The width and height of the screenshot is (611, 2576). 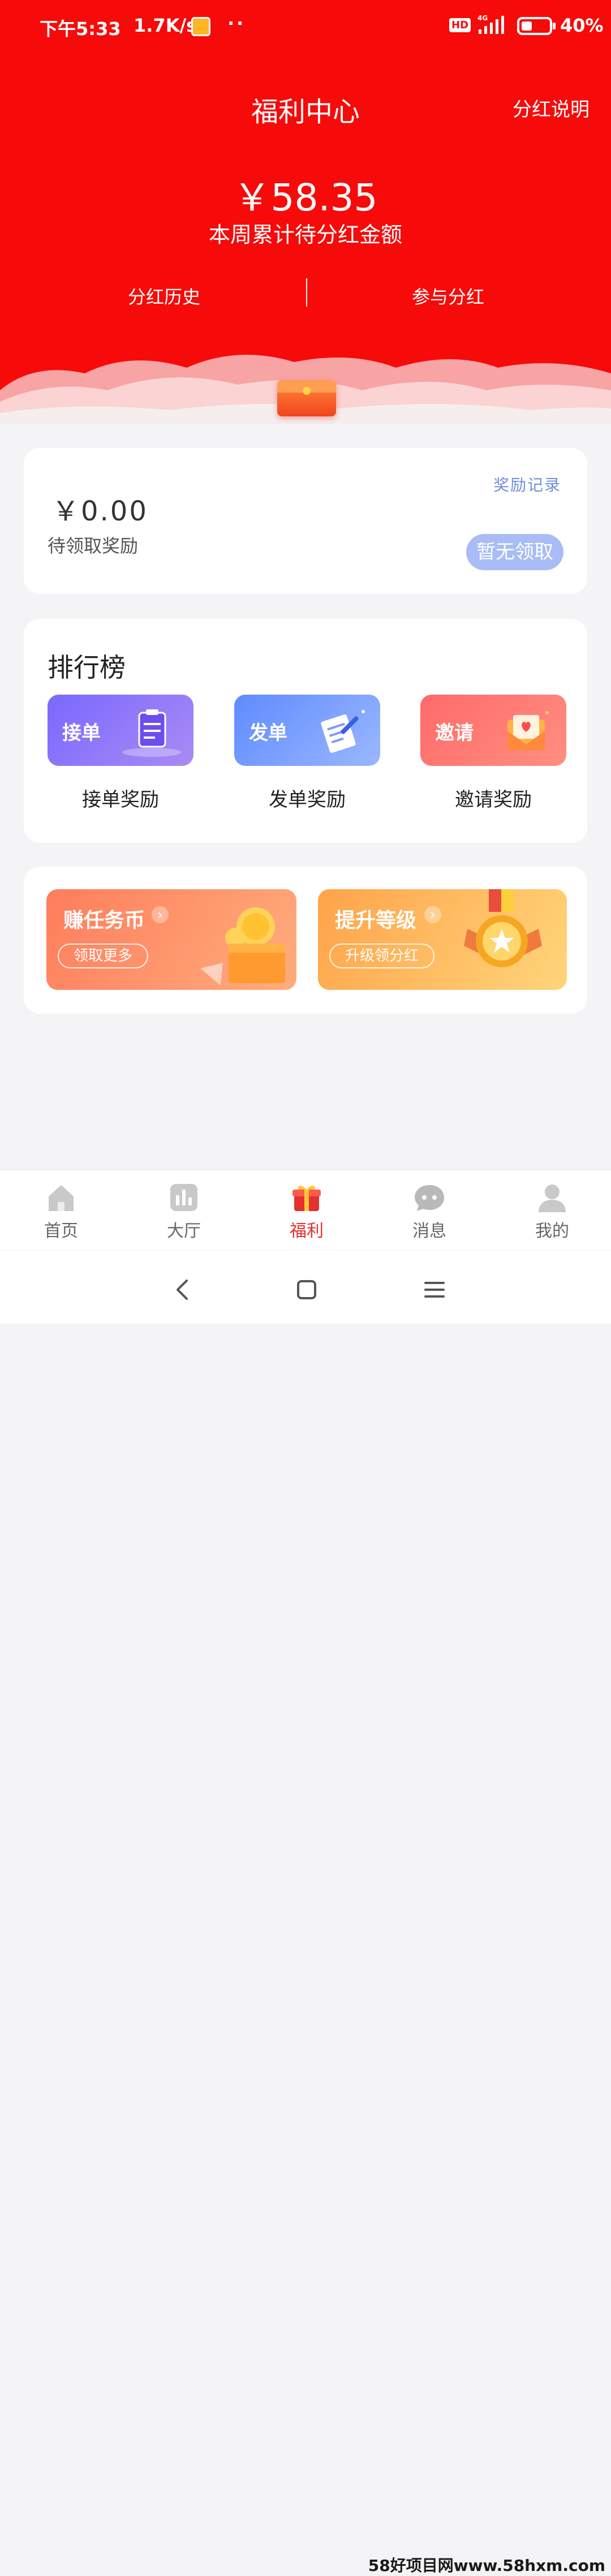 I want to click on nav-label: 消息, so click(x=429, y=1231).